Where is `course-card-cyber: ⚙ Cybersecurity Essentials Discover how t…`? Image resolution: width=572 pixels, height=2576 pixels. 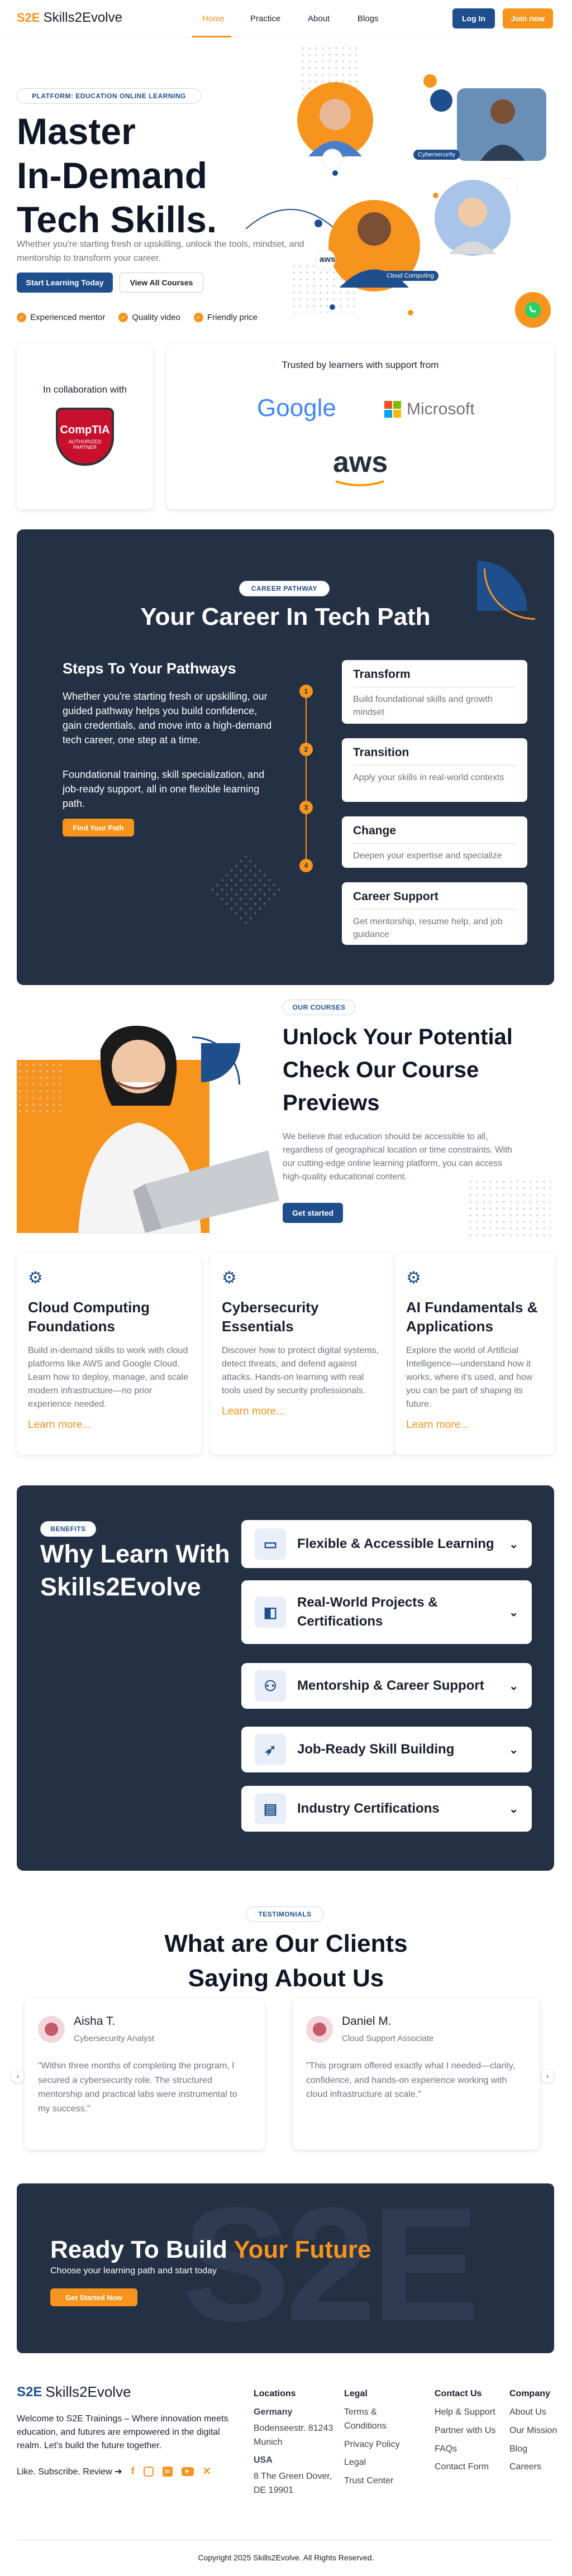 course-card-cyber: ⚙ Cybersecurity Essentials Discover how t… is located at coordinates (303, 1355).